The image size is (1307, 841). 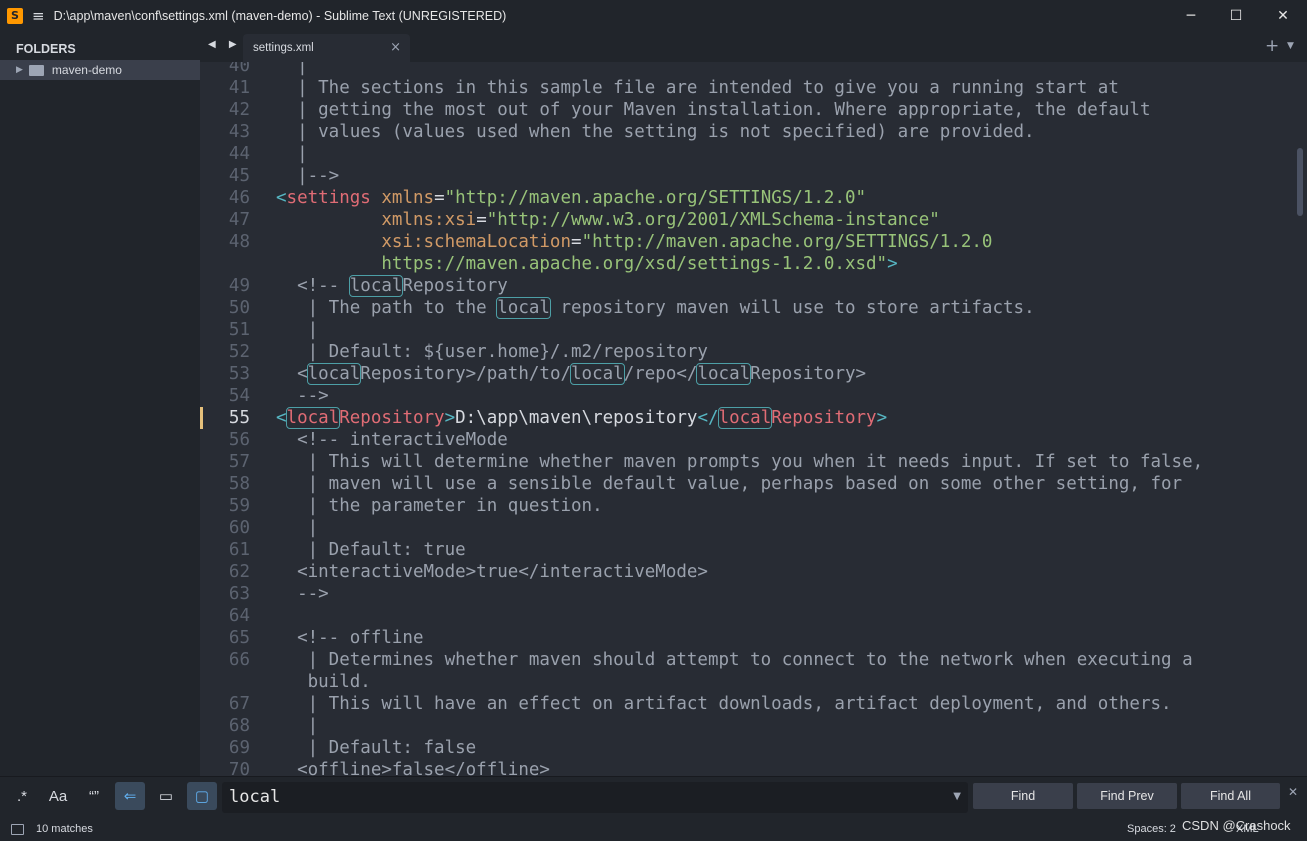 I want to click on code-line: 64, so click(x=747, y=616).